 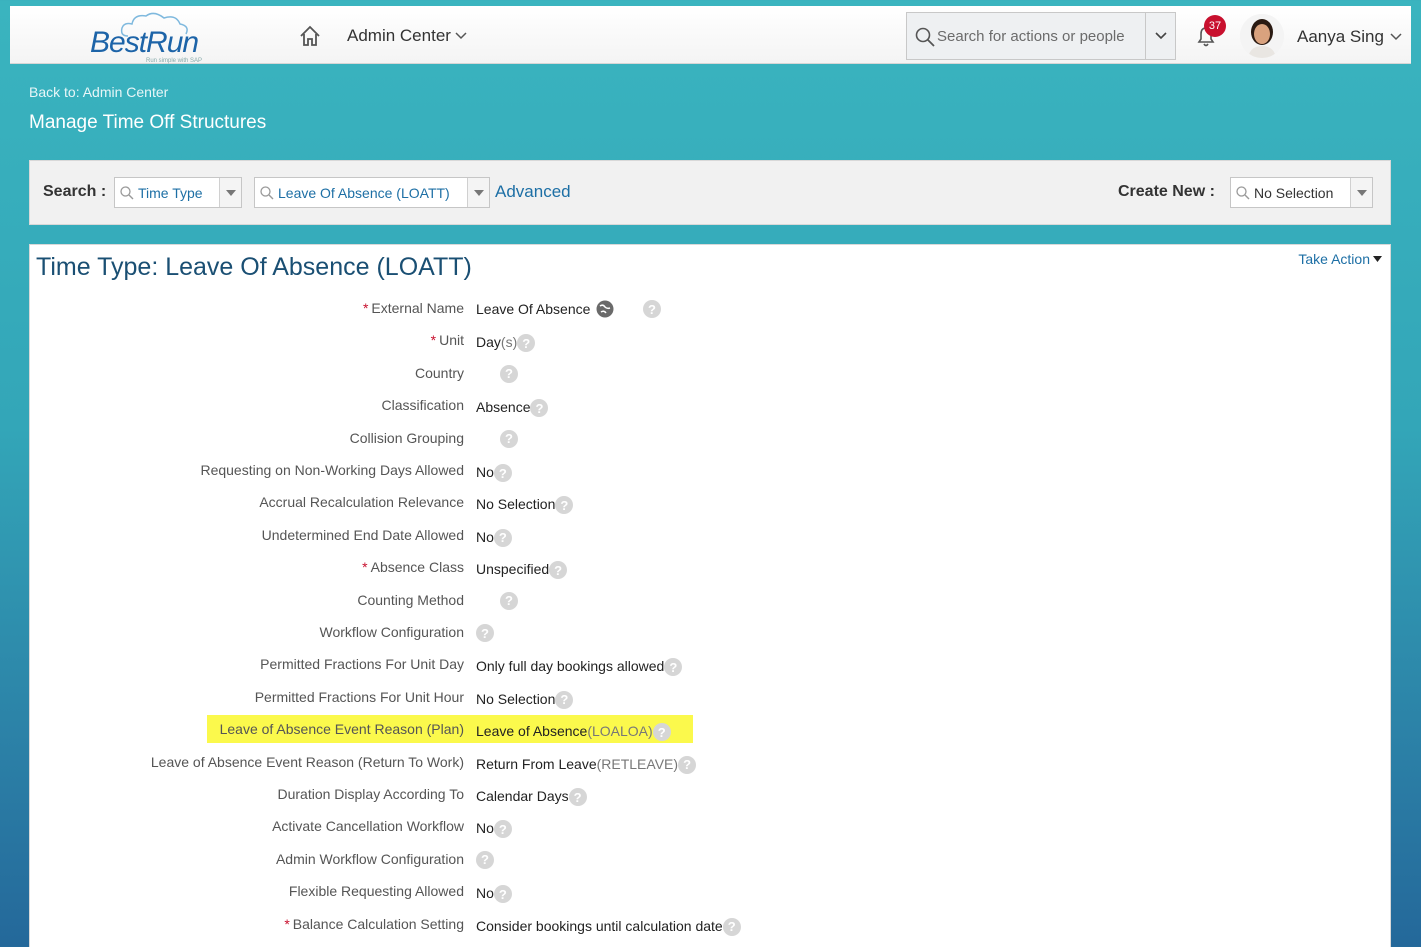 I want to click on field-label-text: Duration Display According To, so click(x=370, y=794).